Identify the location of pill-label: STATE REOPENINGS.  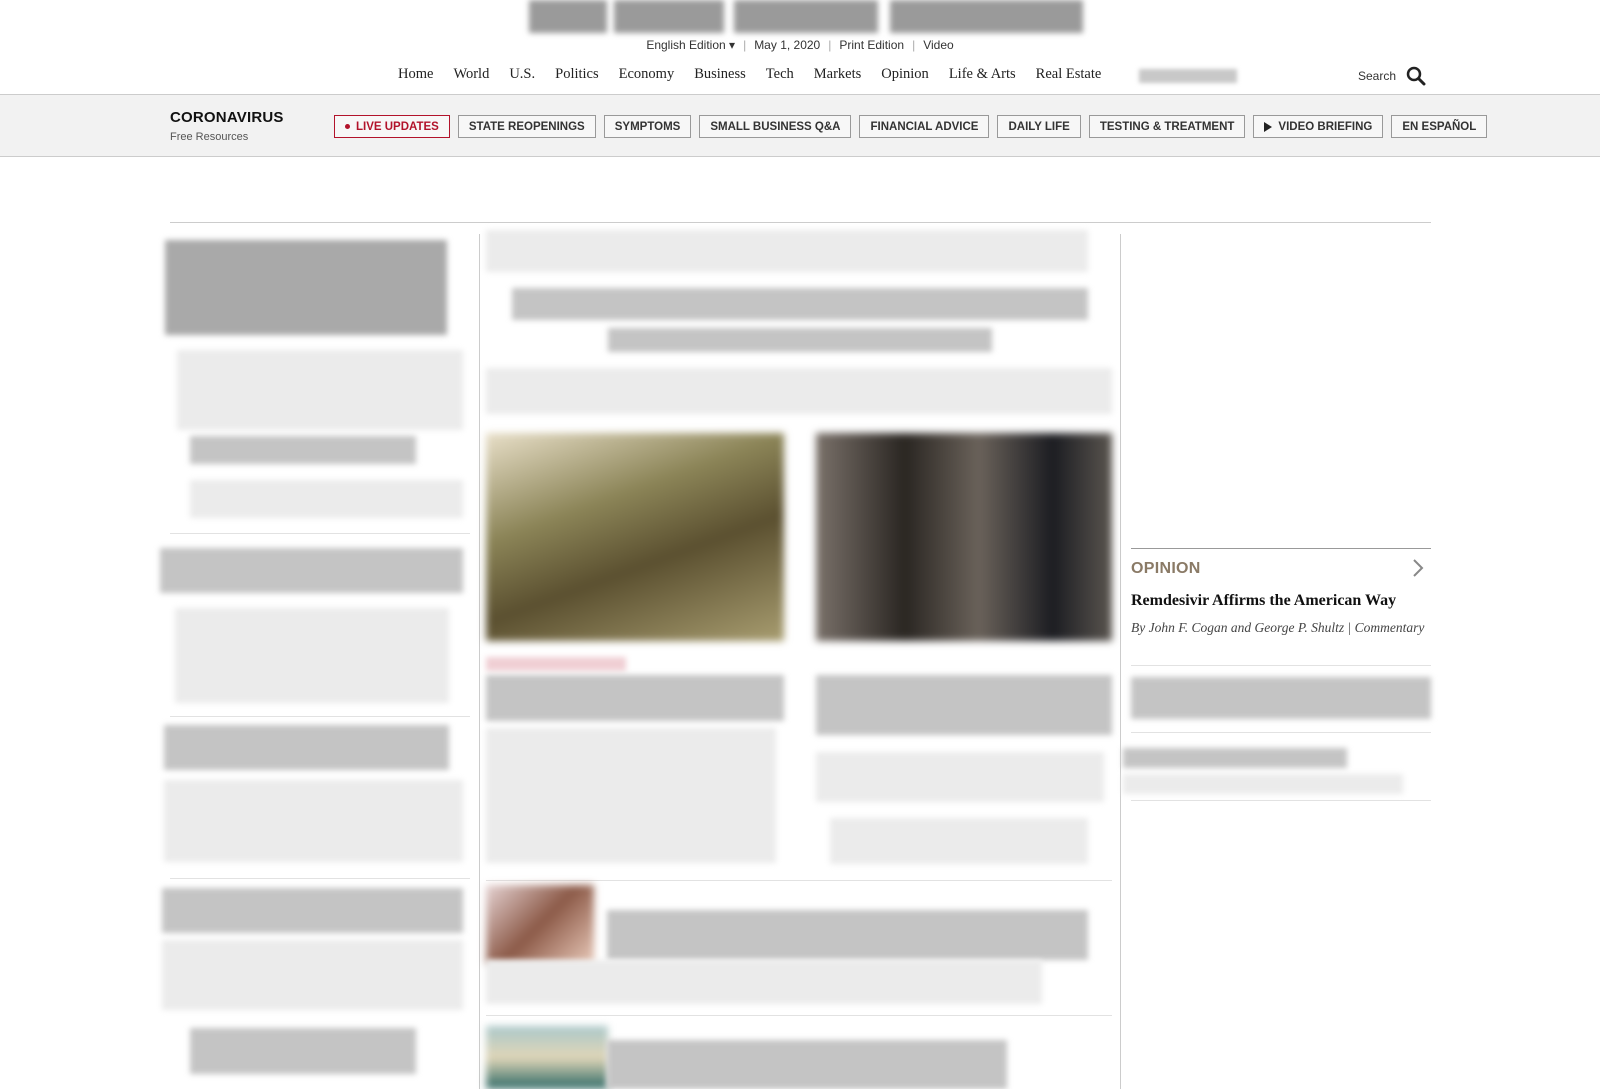
(526, 126).